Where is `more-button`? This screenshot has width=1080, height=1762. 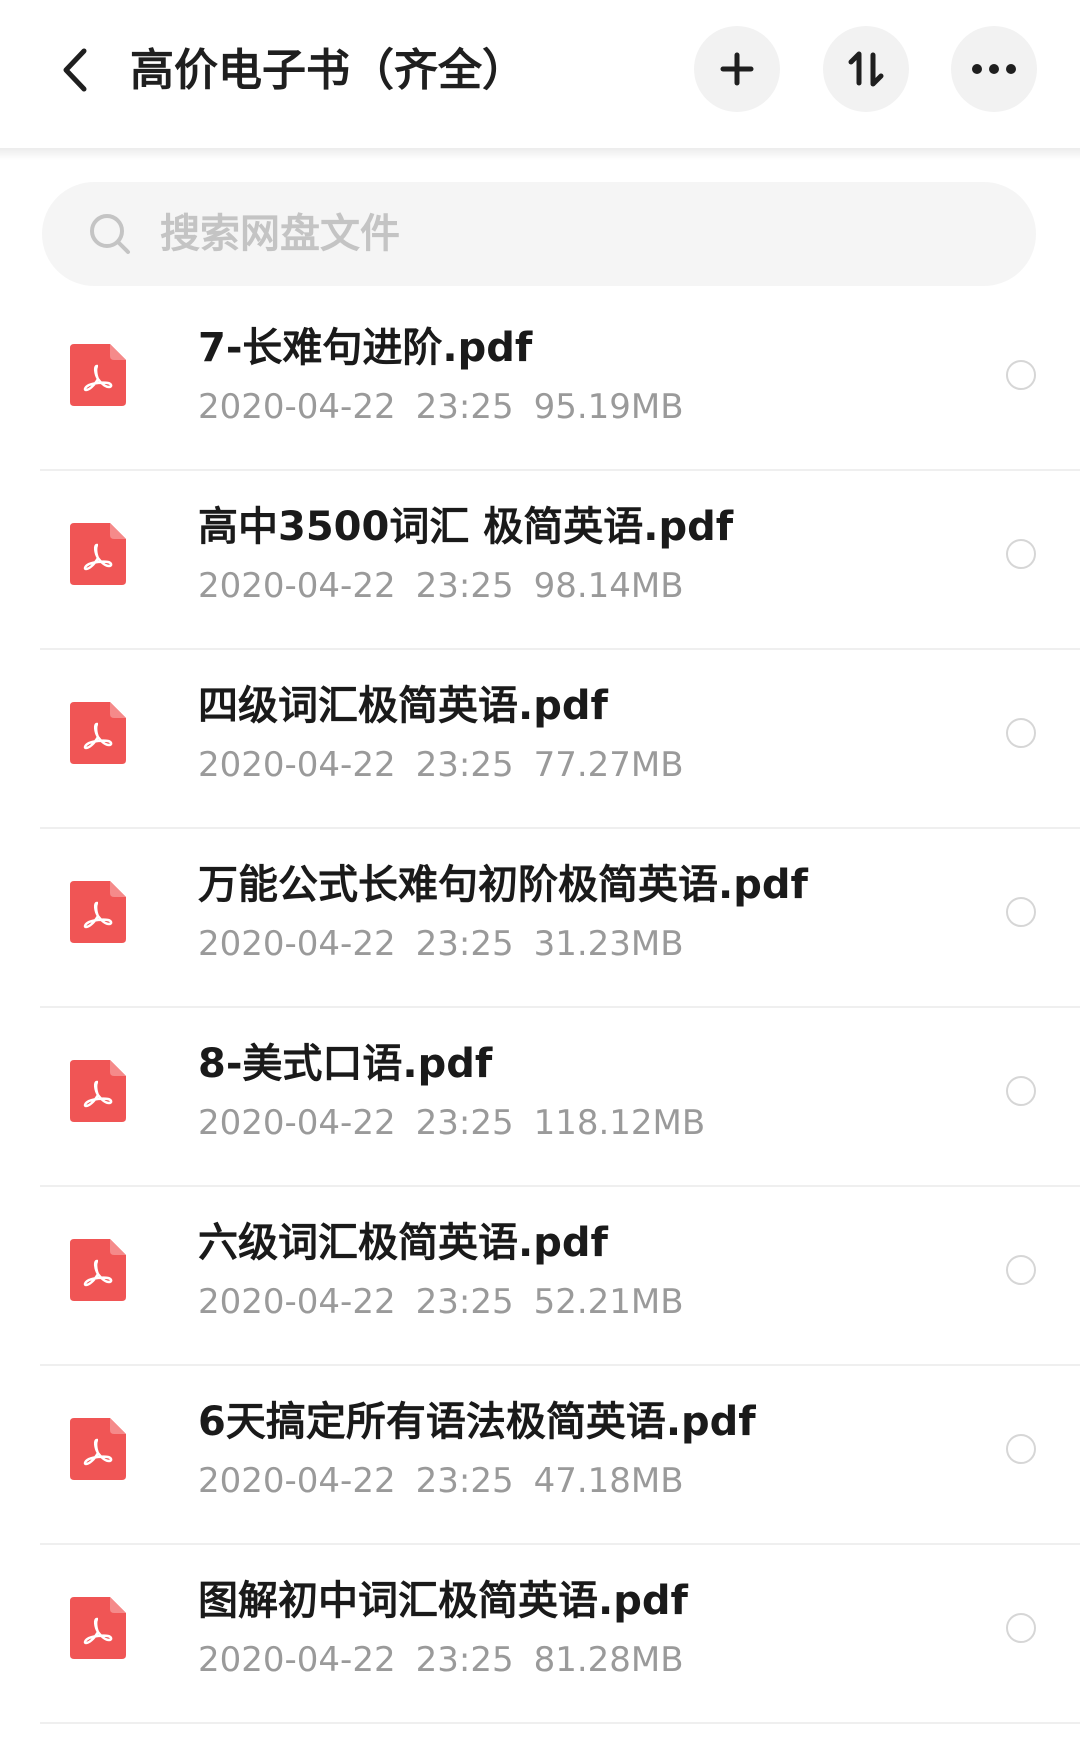 more-button is located at coordinates (994, 69).